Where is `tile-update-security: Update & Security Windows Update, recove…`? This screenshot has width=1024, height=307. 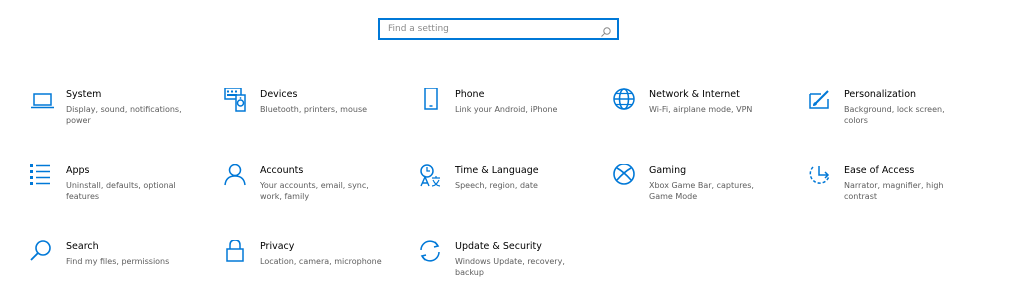
tile-update-security: Update & Security Windows Update, recove… is located at coordinates (509, 270).